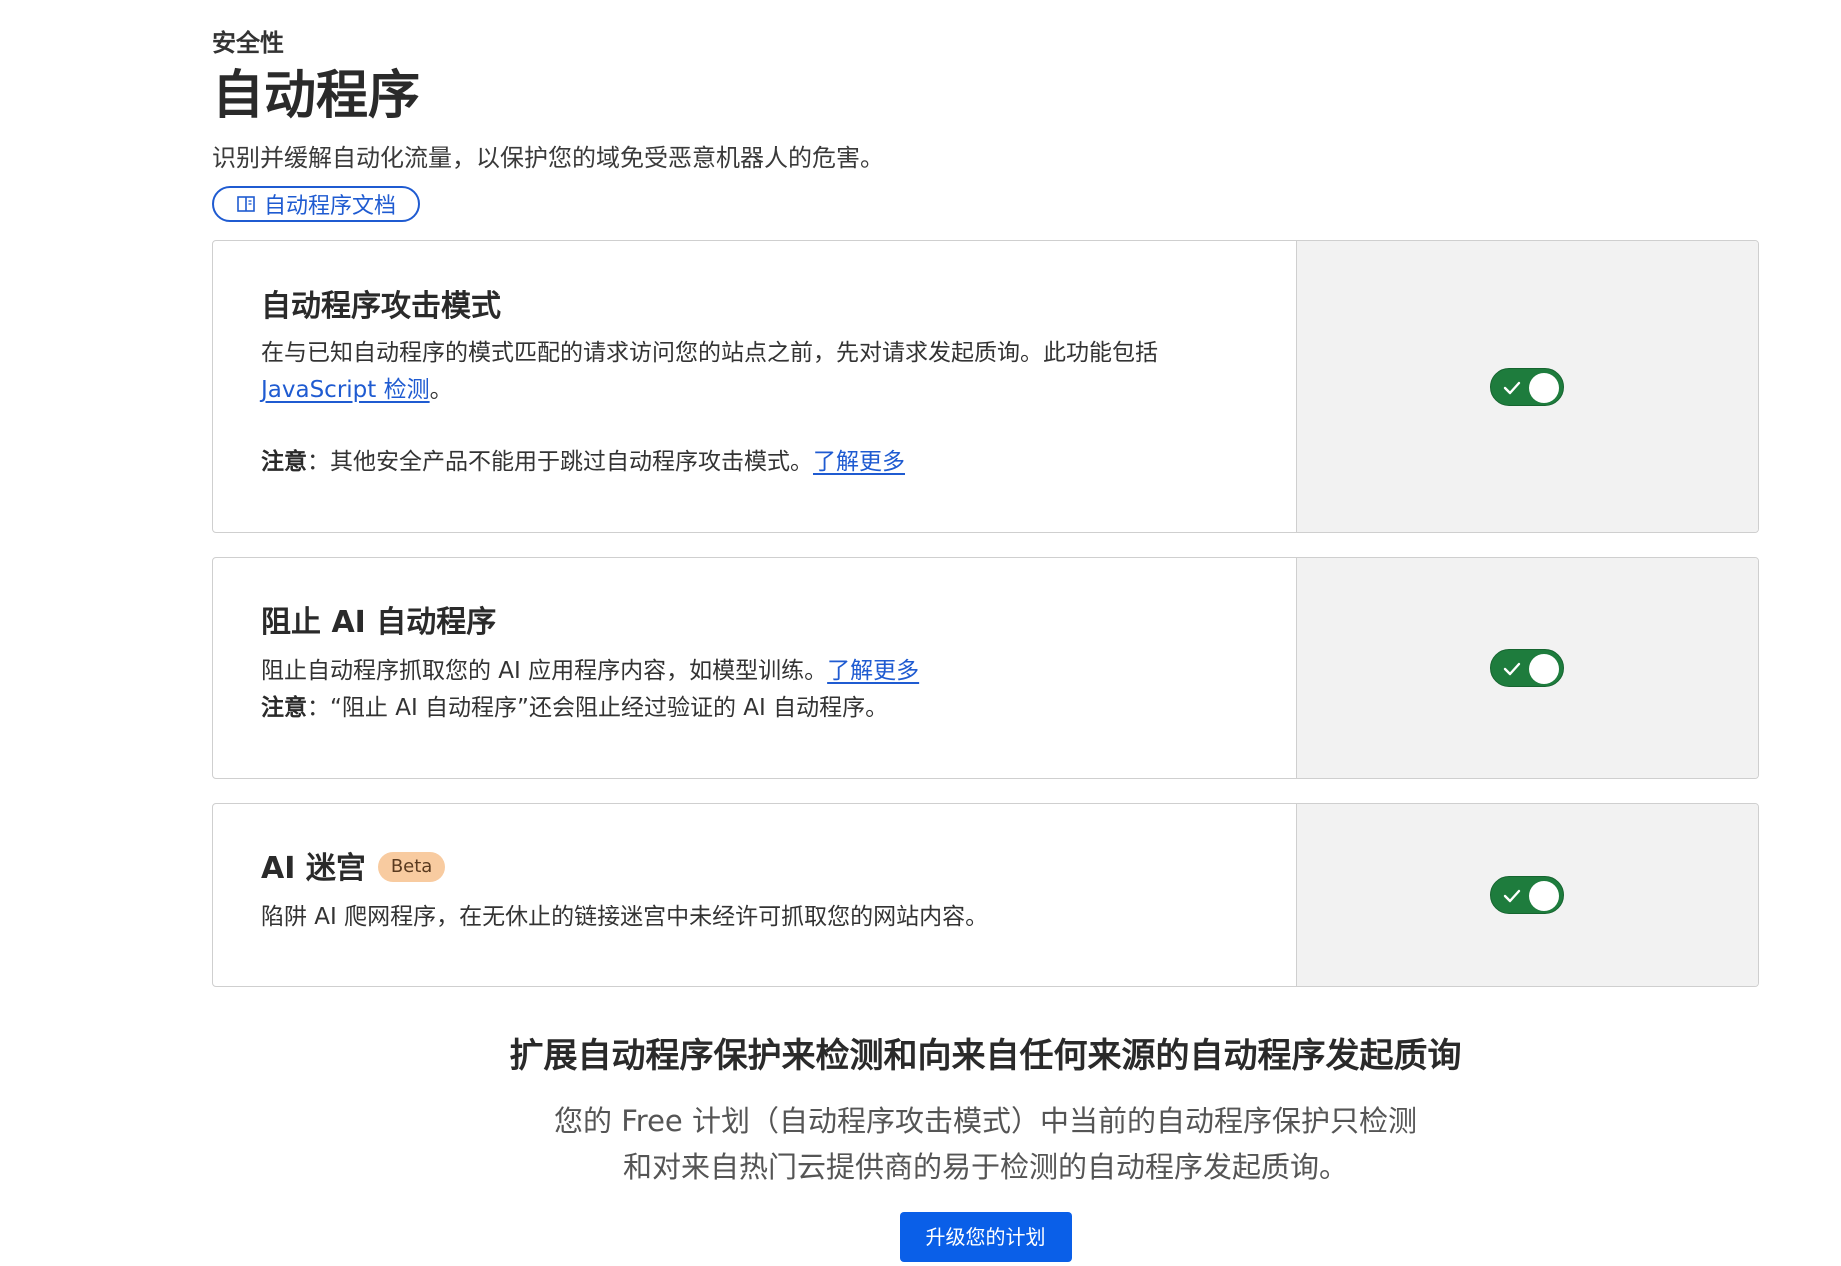 The height and width of the screenshot is (1266, 1841). Describe the element at coordinates (548, 158) in the screenshot. I see `page-description: 识别并缓解自动化流量，以保护您的域免受恶意机器人的危害。` at that location.